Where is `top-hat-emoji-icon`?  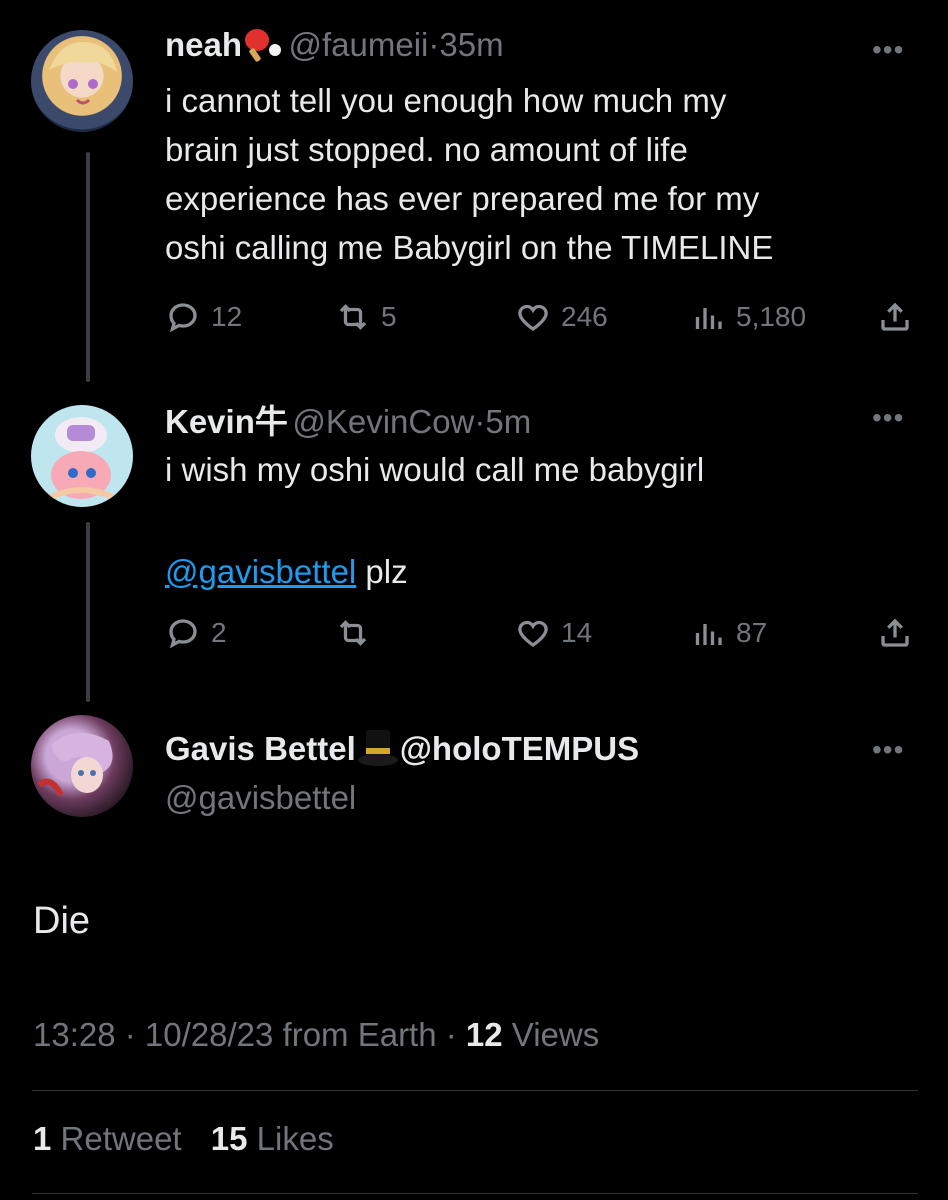
top-hat-emoji-icon is located at coordinates (378, 748).